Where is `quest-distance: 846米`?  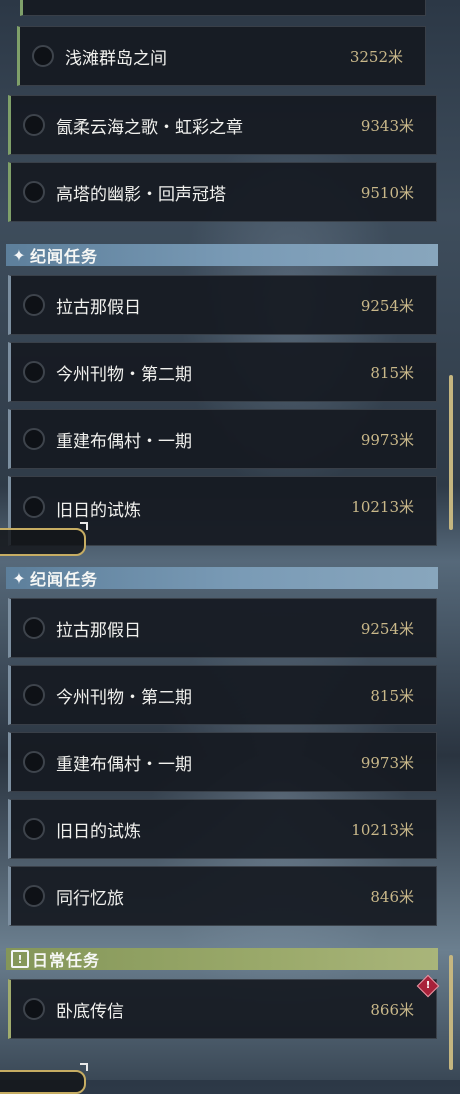 quest-distance: 846米 is located at coordinates (392, 896).